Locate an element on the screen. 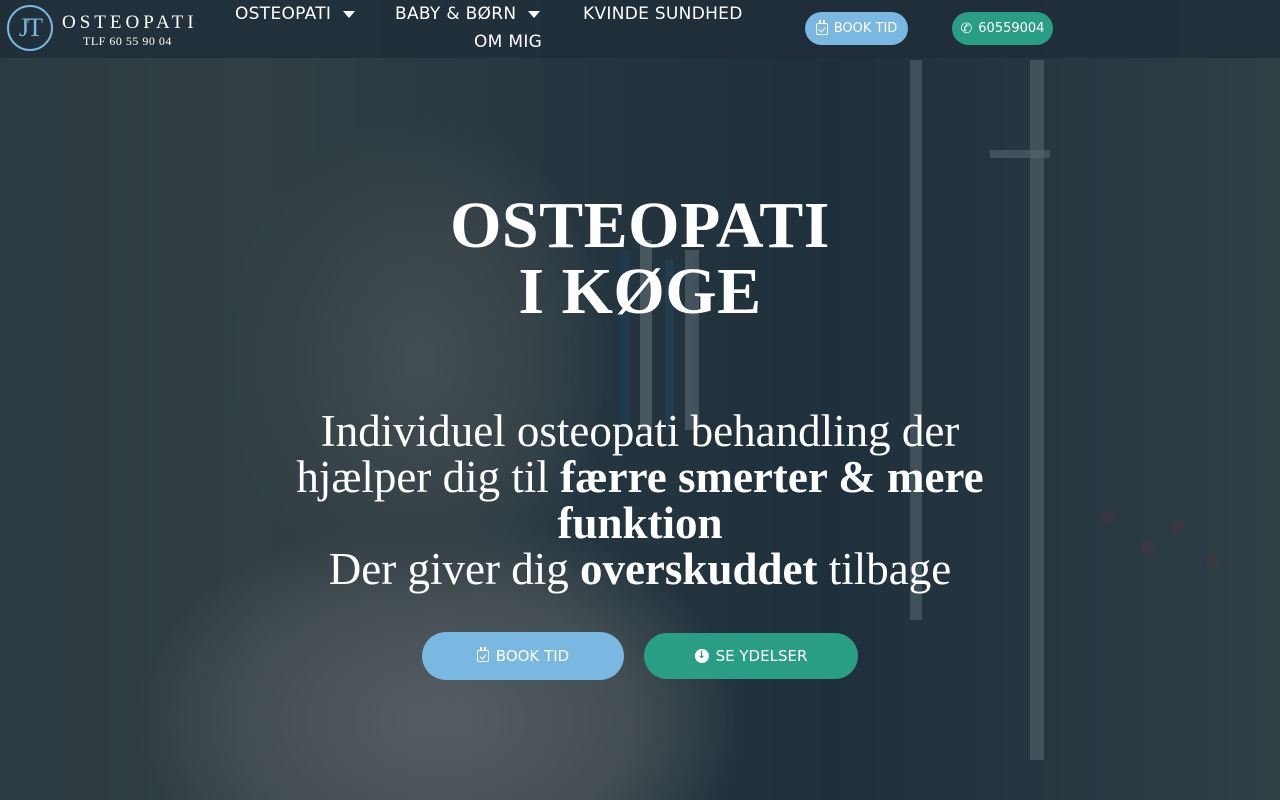  site-logo: JT OSTEOPATI TLF 60 55 90 04 is located at coordinates (106, 29).